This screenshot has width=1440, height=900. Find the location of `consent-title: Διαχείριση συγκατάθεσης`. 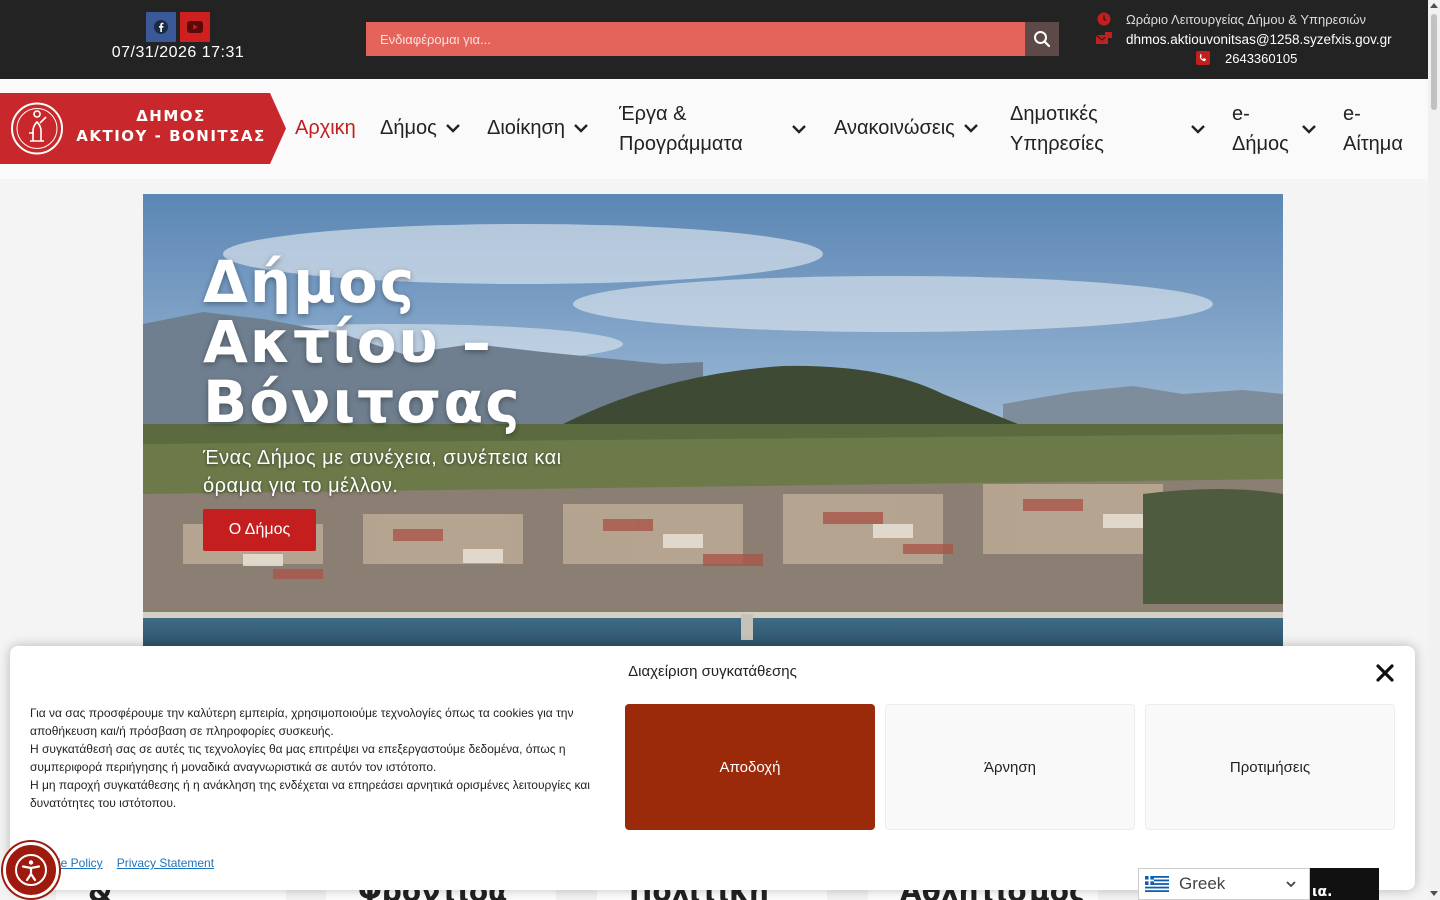

consent-title: Διαχείριση συγκατάθεσης is located at coordinates (712, 671).